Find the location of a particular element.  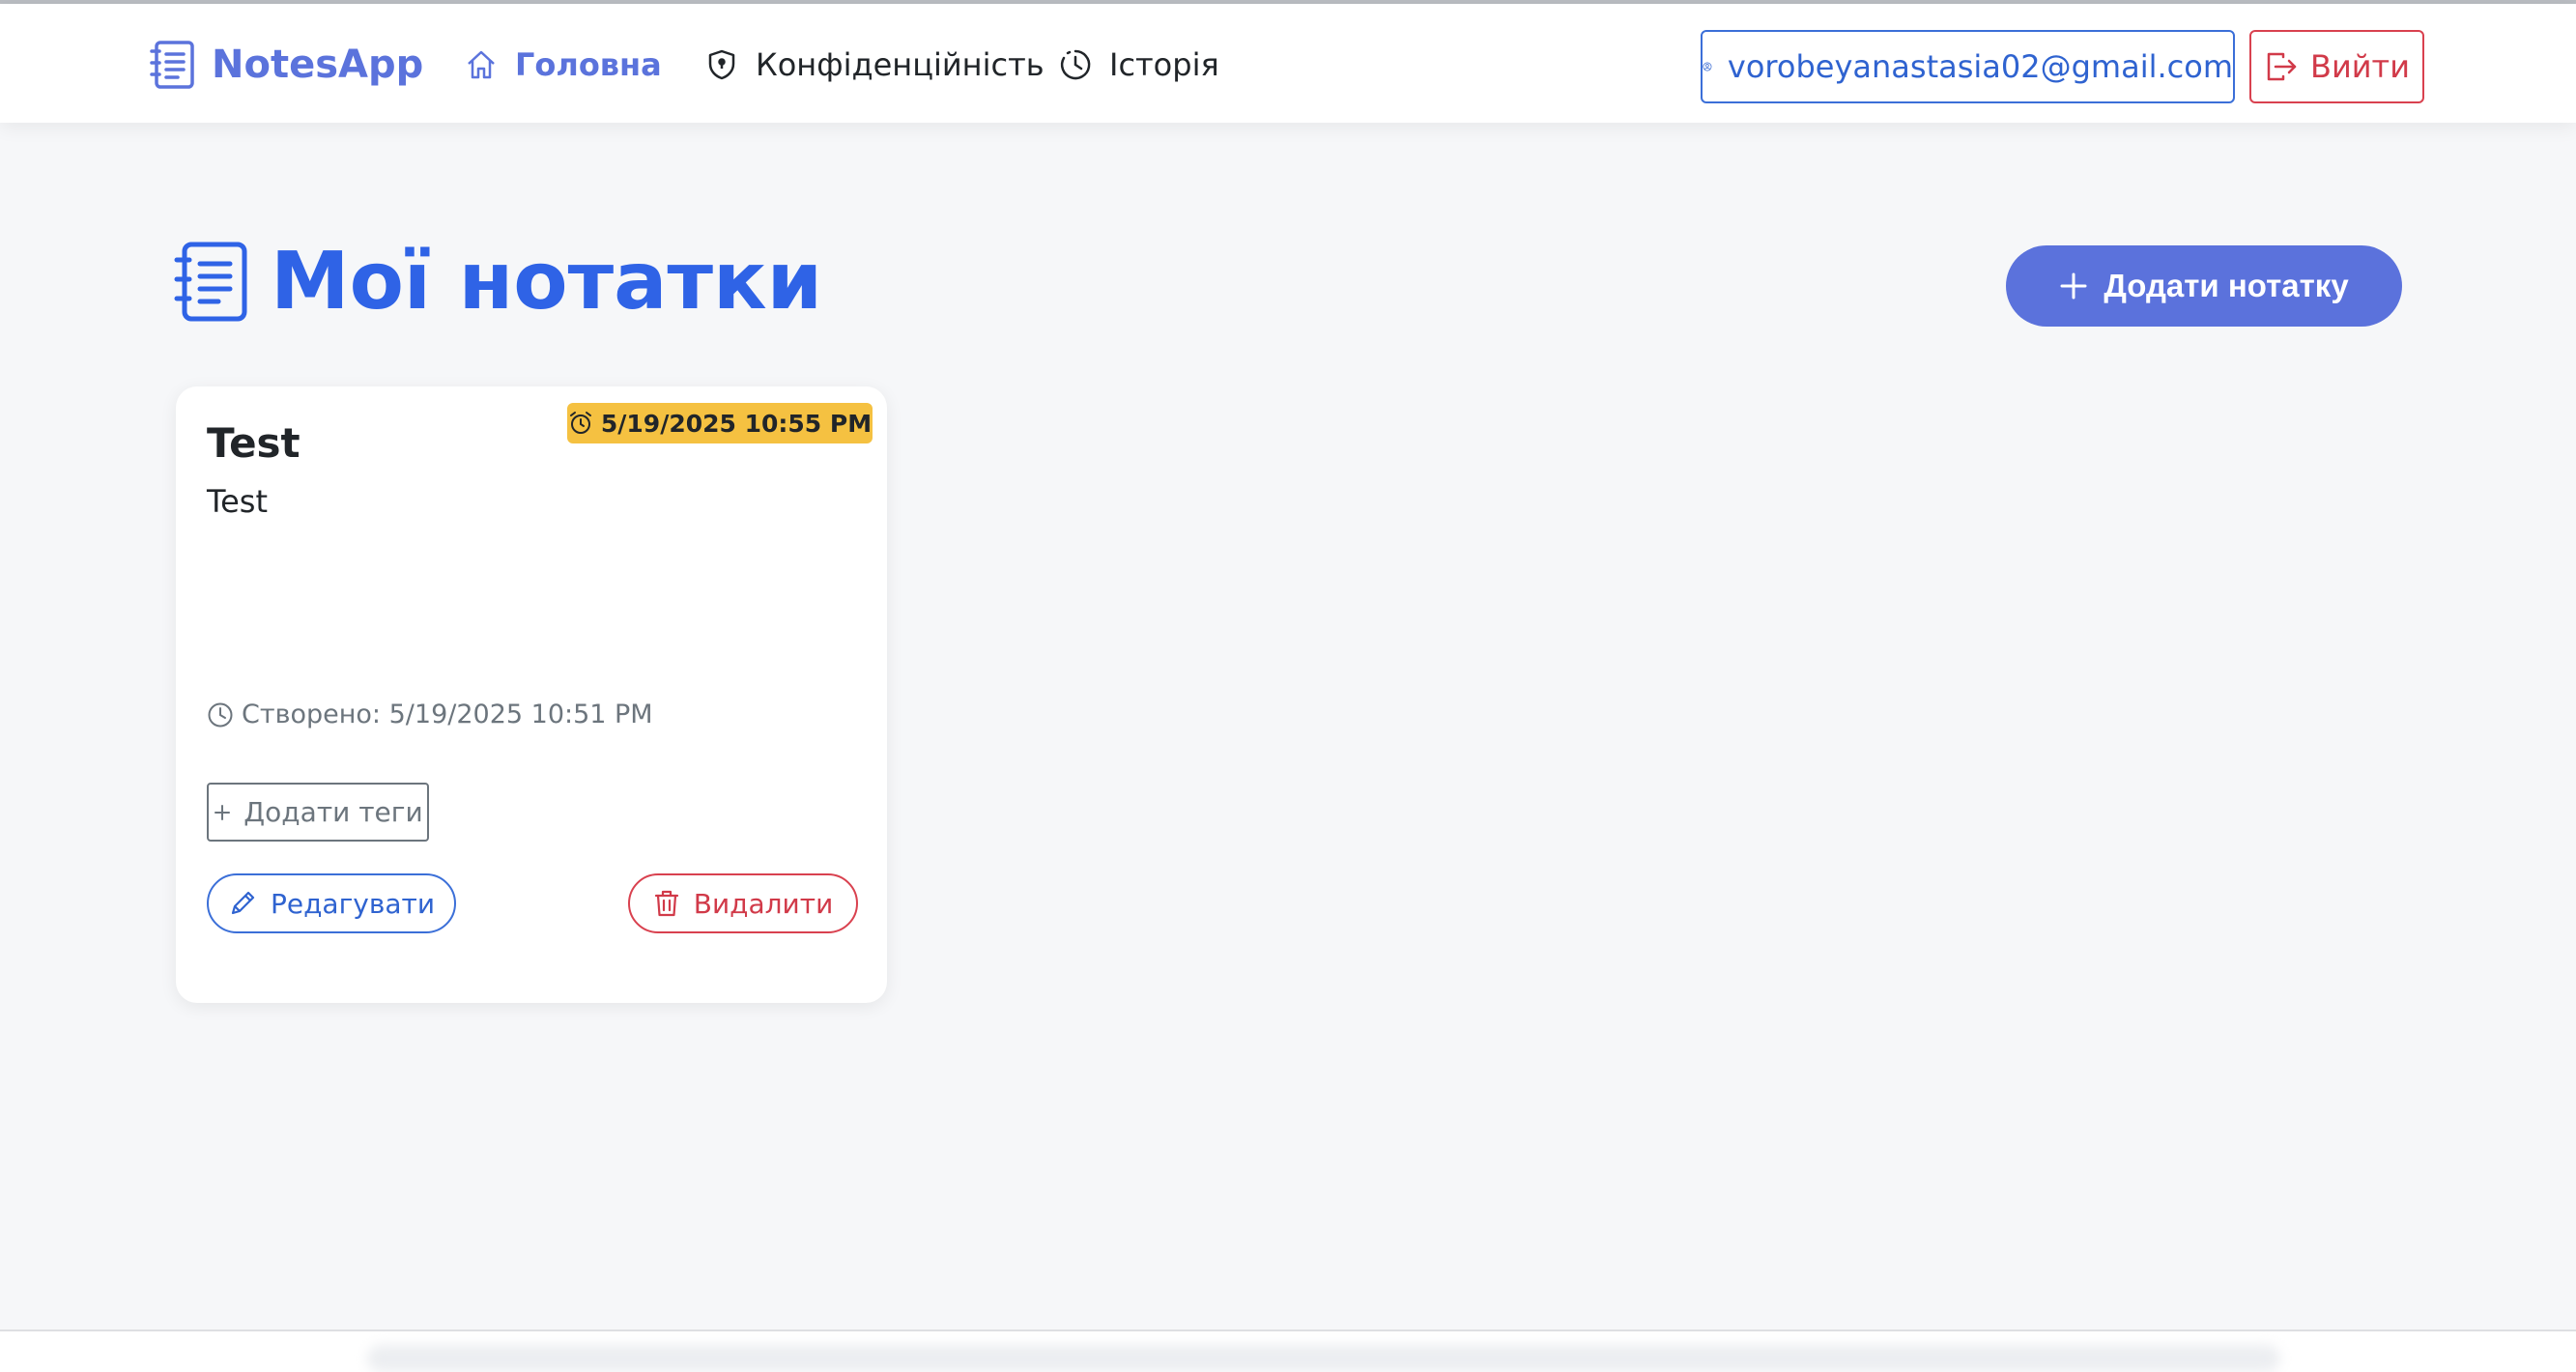

delete-note-button: Видалити is located at coordinates (743, 903).